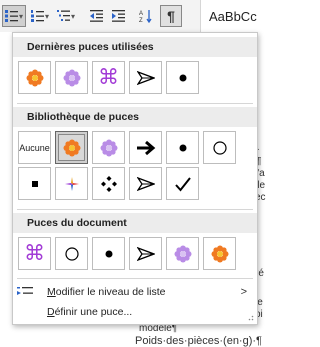 This screenshot has width=320, height=347. I want to click on recent-bullets-title: Dernières puces utilisées, so click(90, 47).